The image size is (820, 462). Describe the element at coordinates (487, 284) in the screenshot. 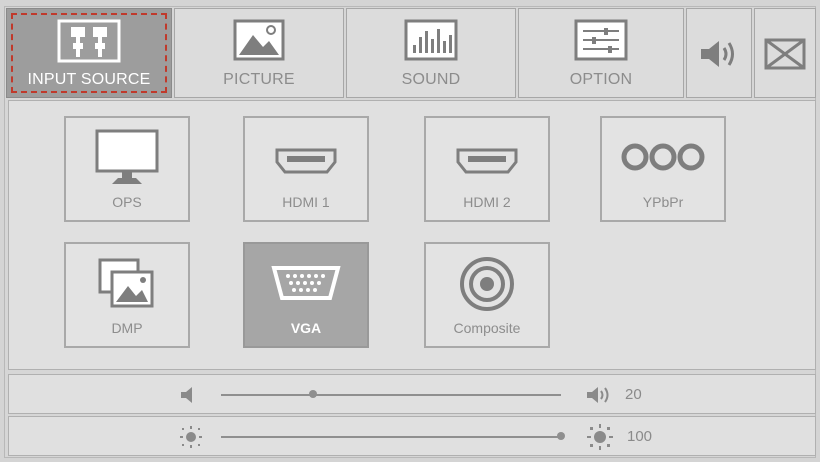

I see `composite-port-icon` at that location.